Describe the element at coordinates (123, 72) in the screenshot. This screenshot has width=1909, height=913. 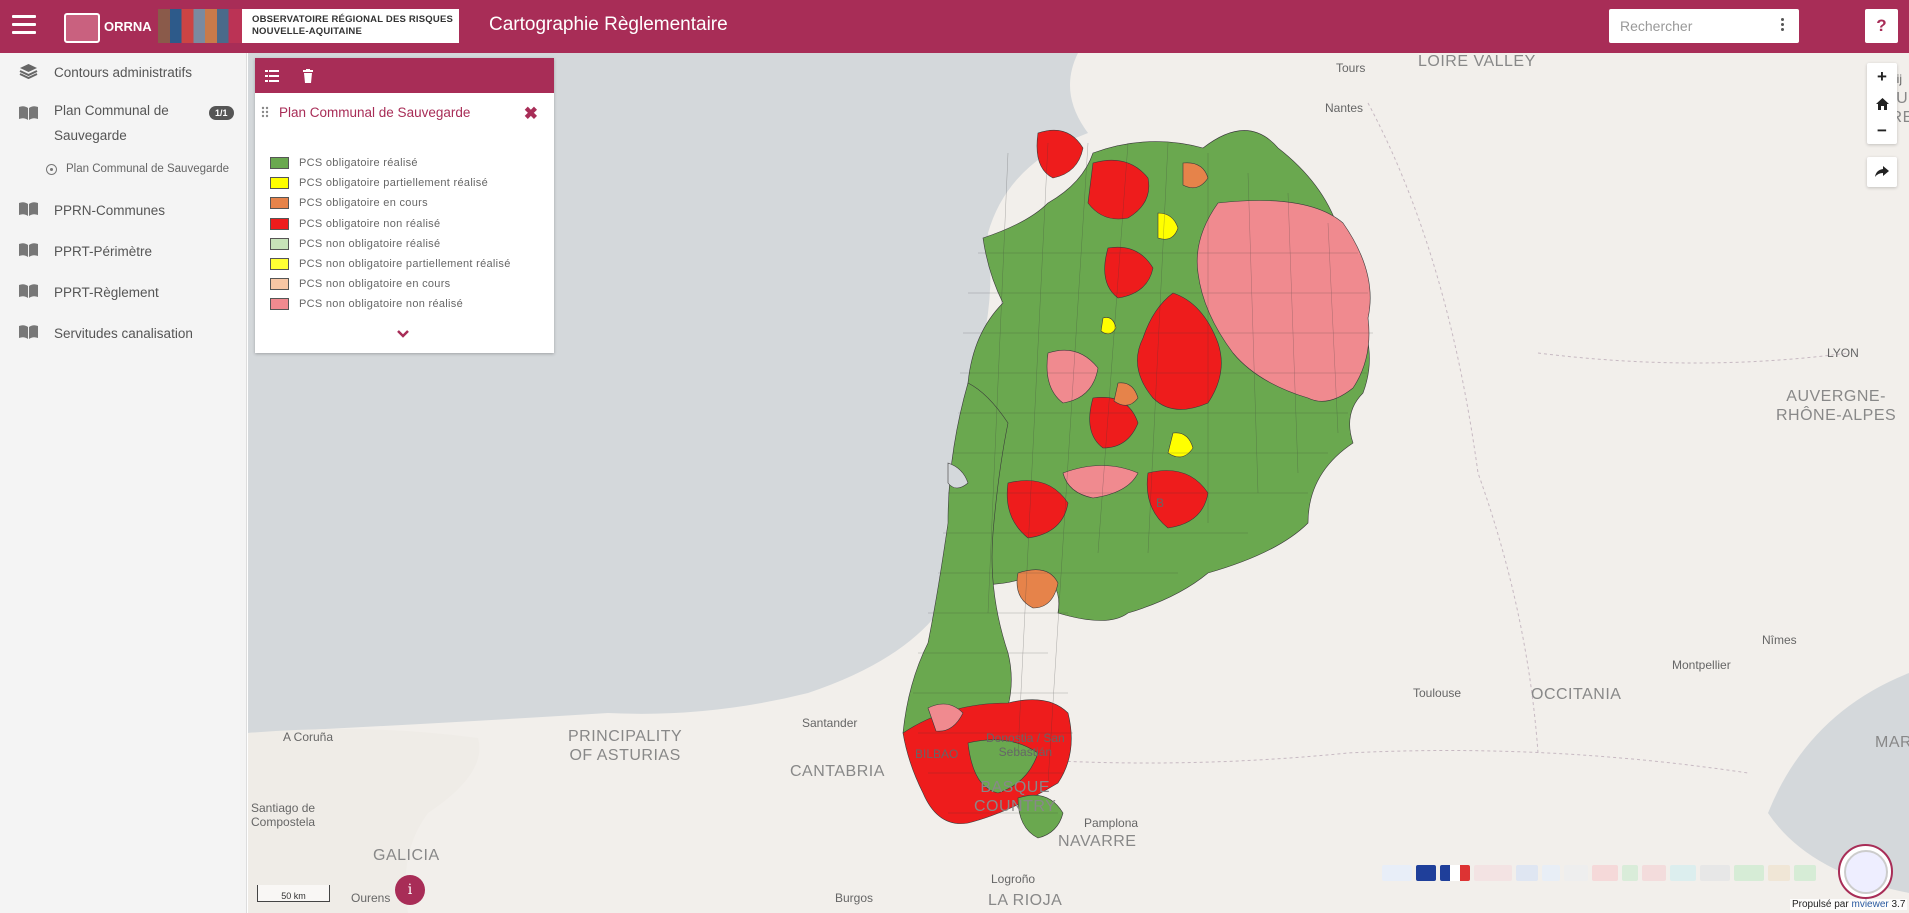
I see `sidebar-item-contours: Contours administratifs` at that location.